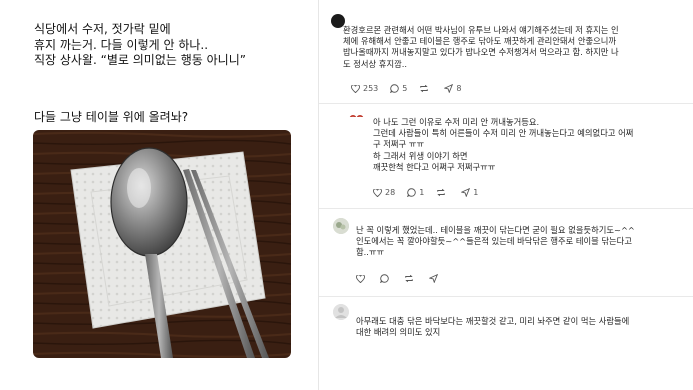 This screenshot has height=390, width=693. Describe the element at coordinates (111, 117) in the screenshot. I see `post-question: 다들 그냥 테이블 위에 올려놔?` at that location.